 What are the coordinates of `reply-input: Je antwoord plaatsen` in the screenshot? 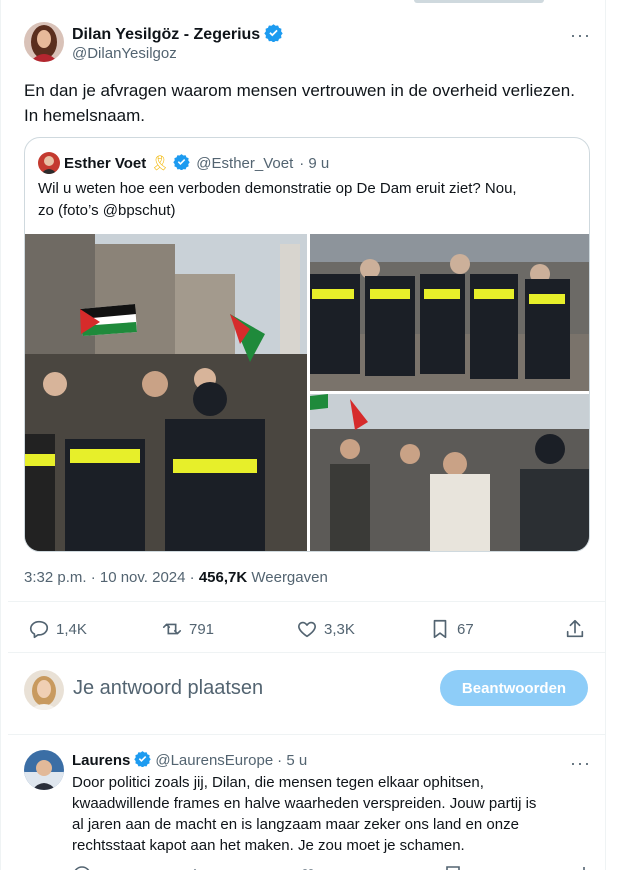 It's located at (168, 688).